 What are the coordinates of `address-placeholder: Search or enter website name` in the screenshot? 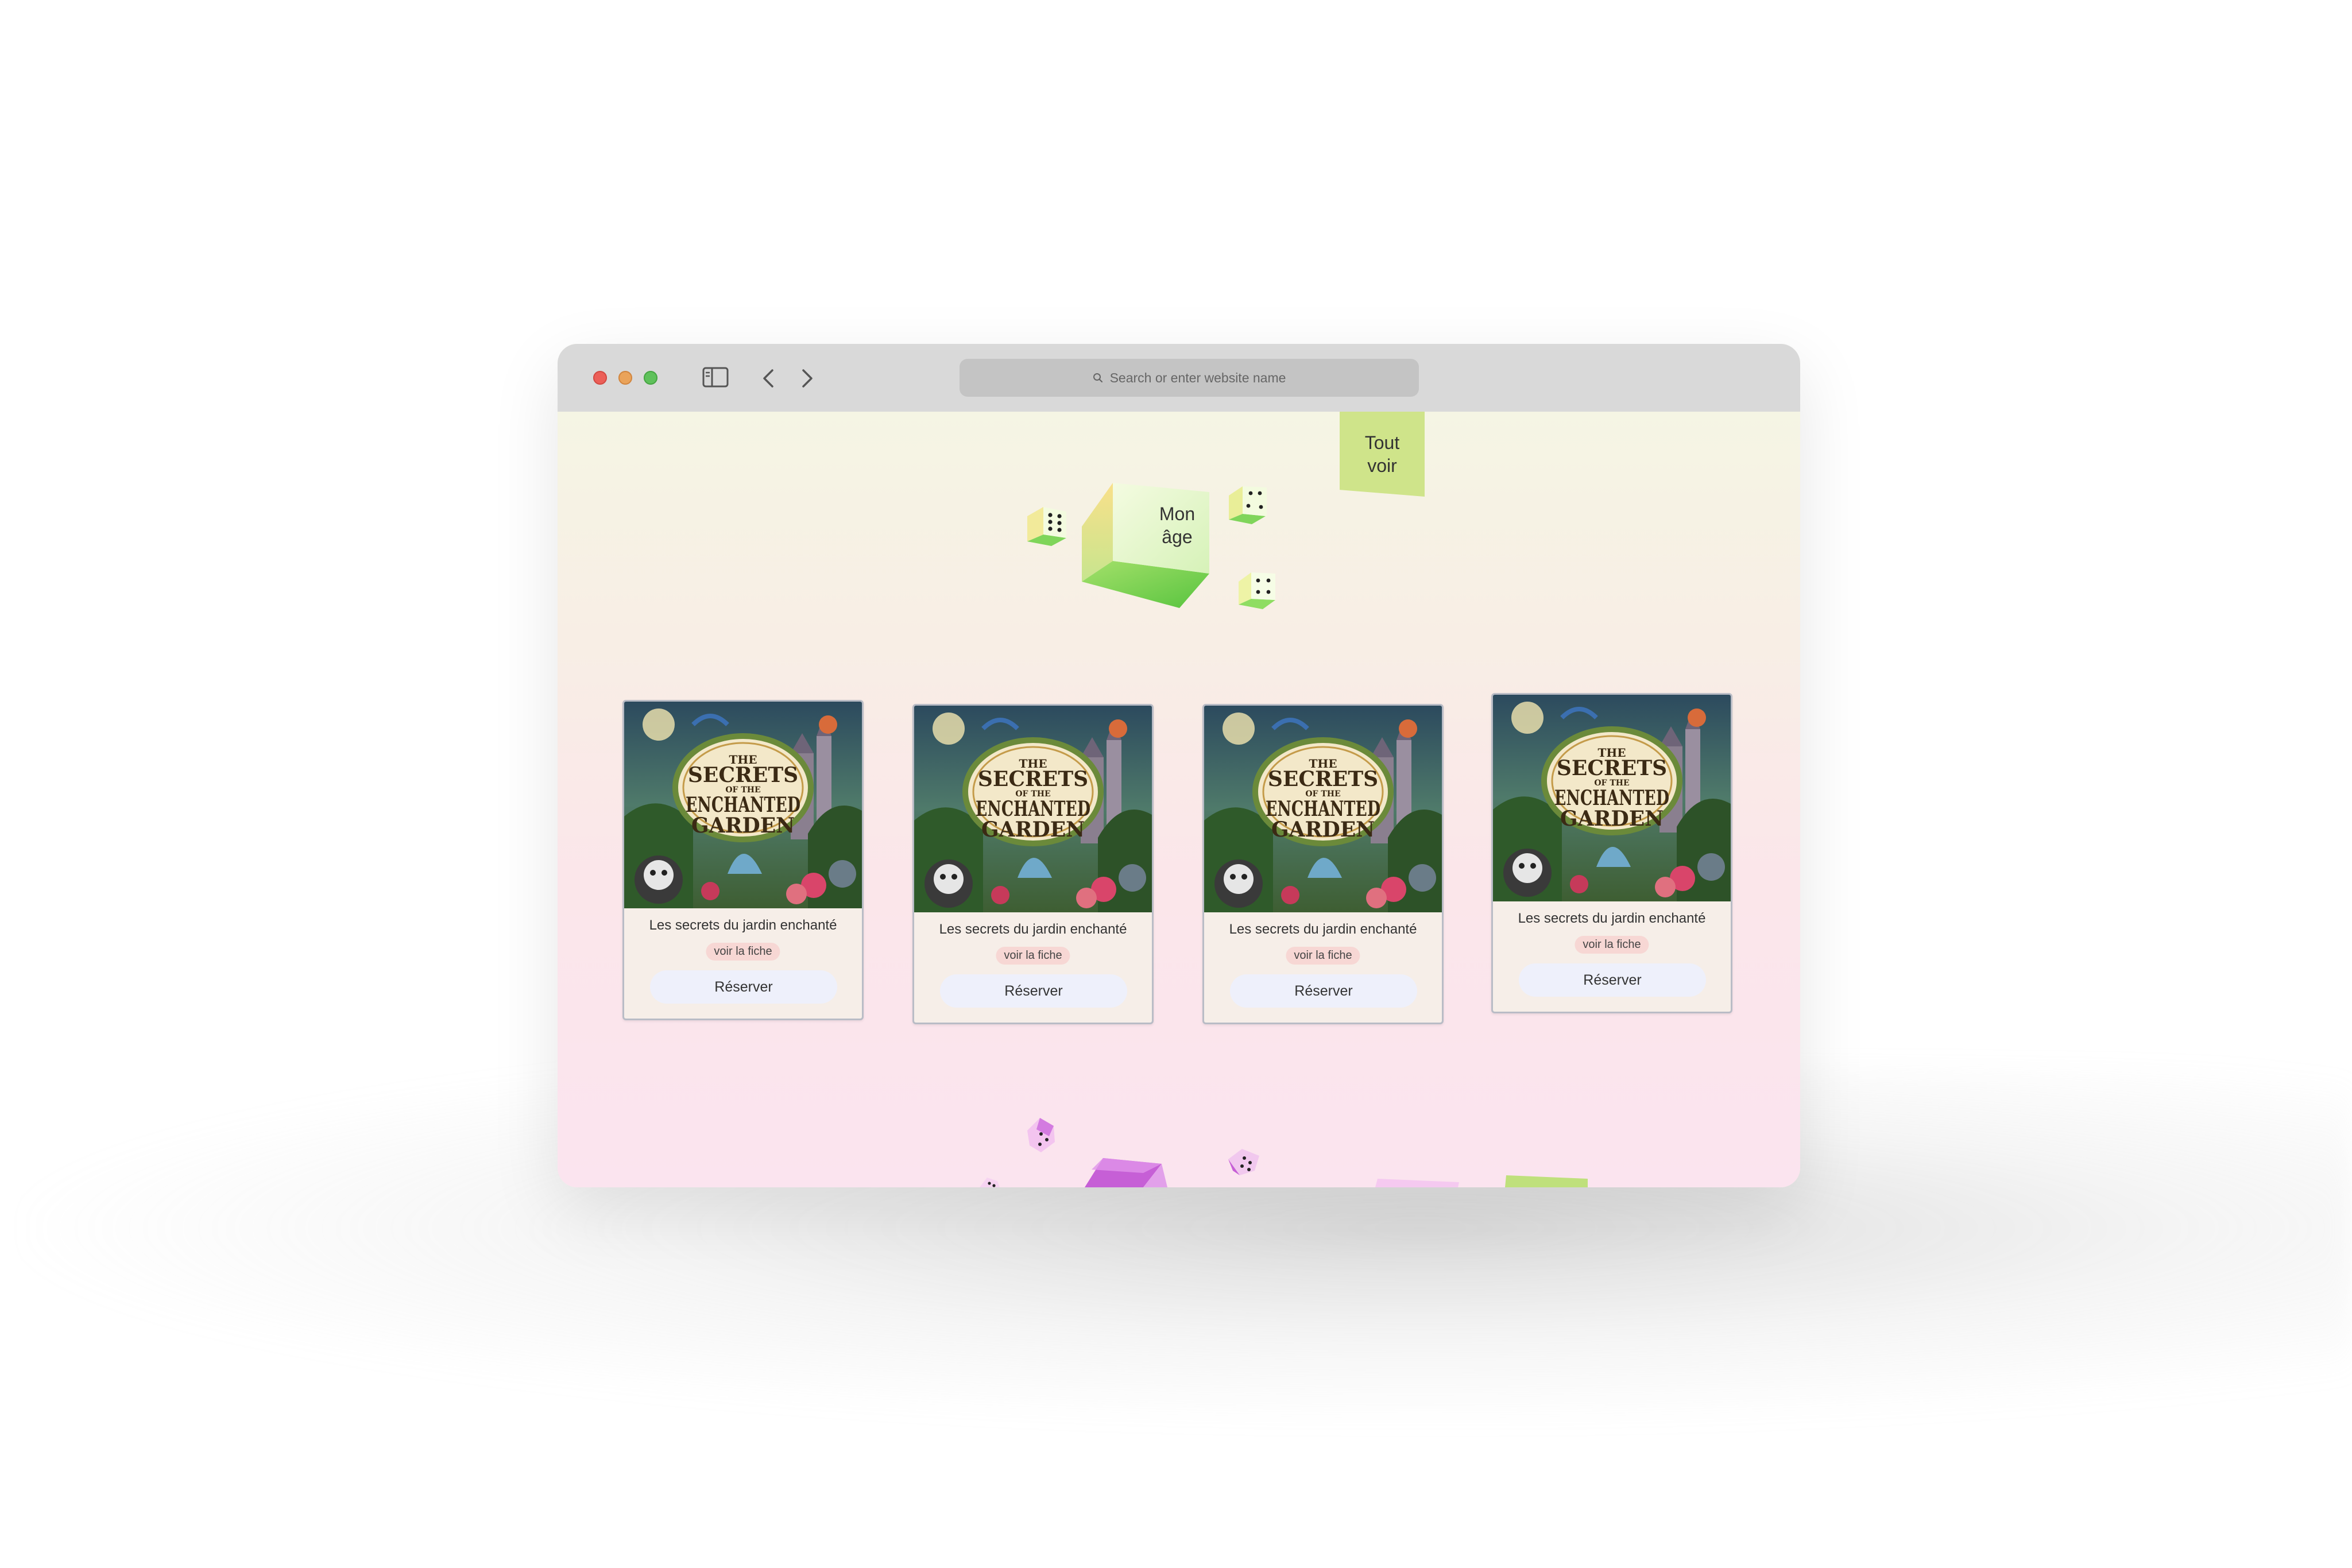 It's located at (1197, 377).